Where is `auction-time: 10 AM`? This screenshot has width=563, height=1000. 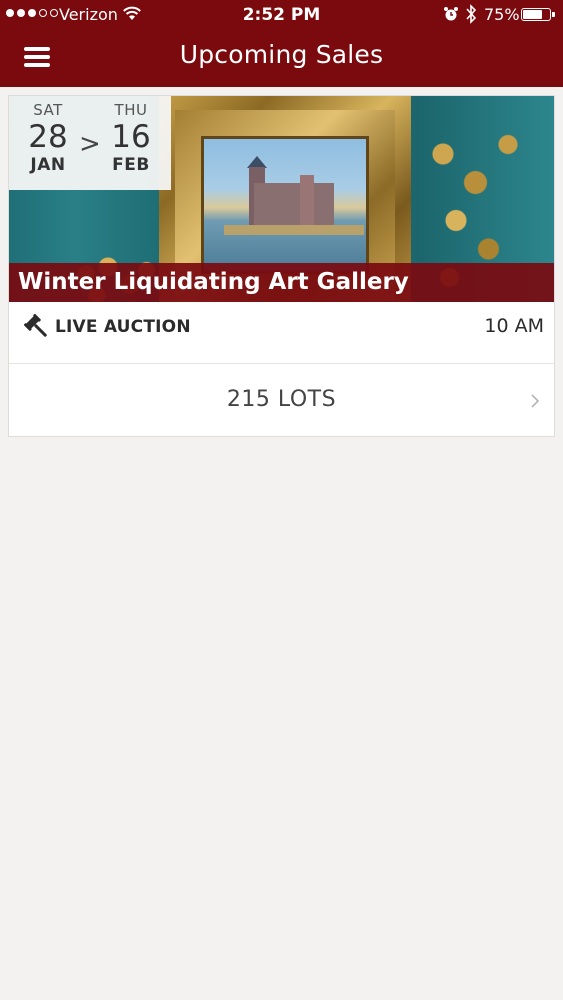
auction-time: 10 AM is located at coordinates (514, 326).